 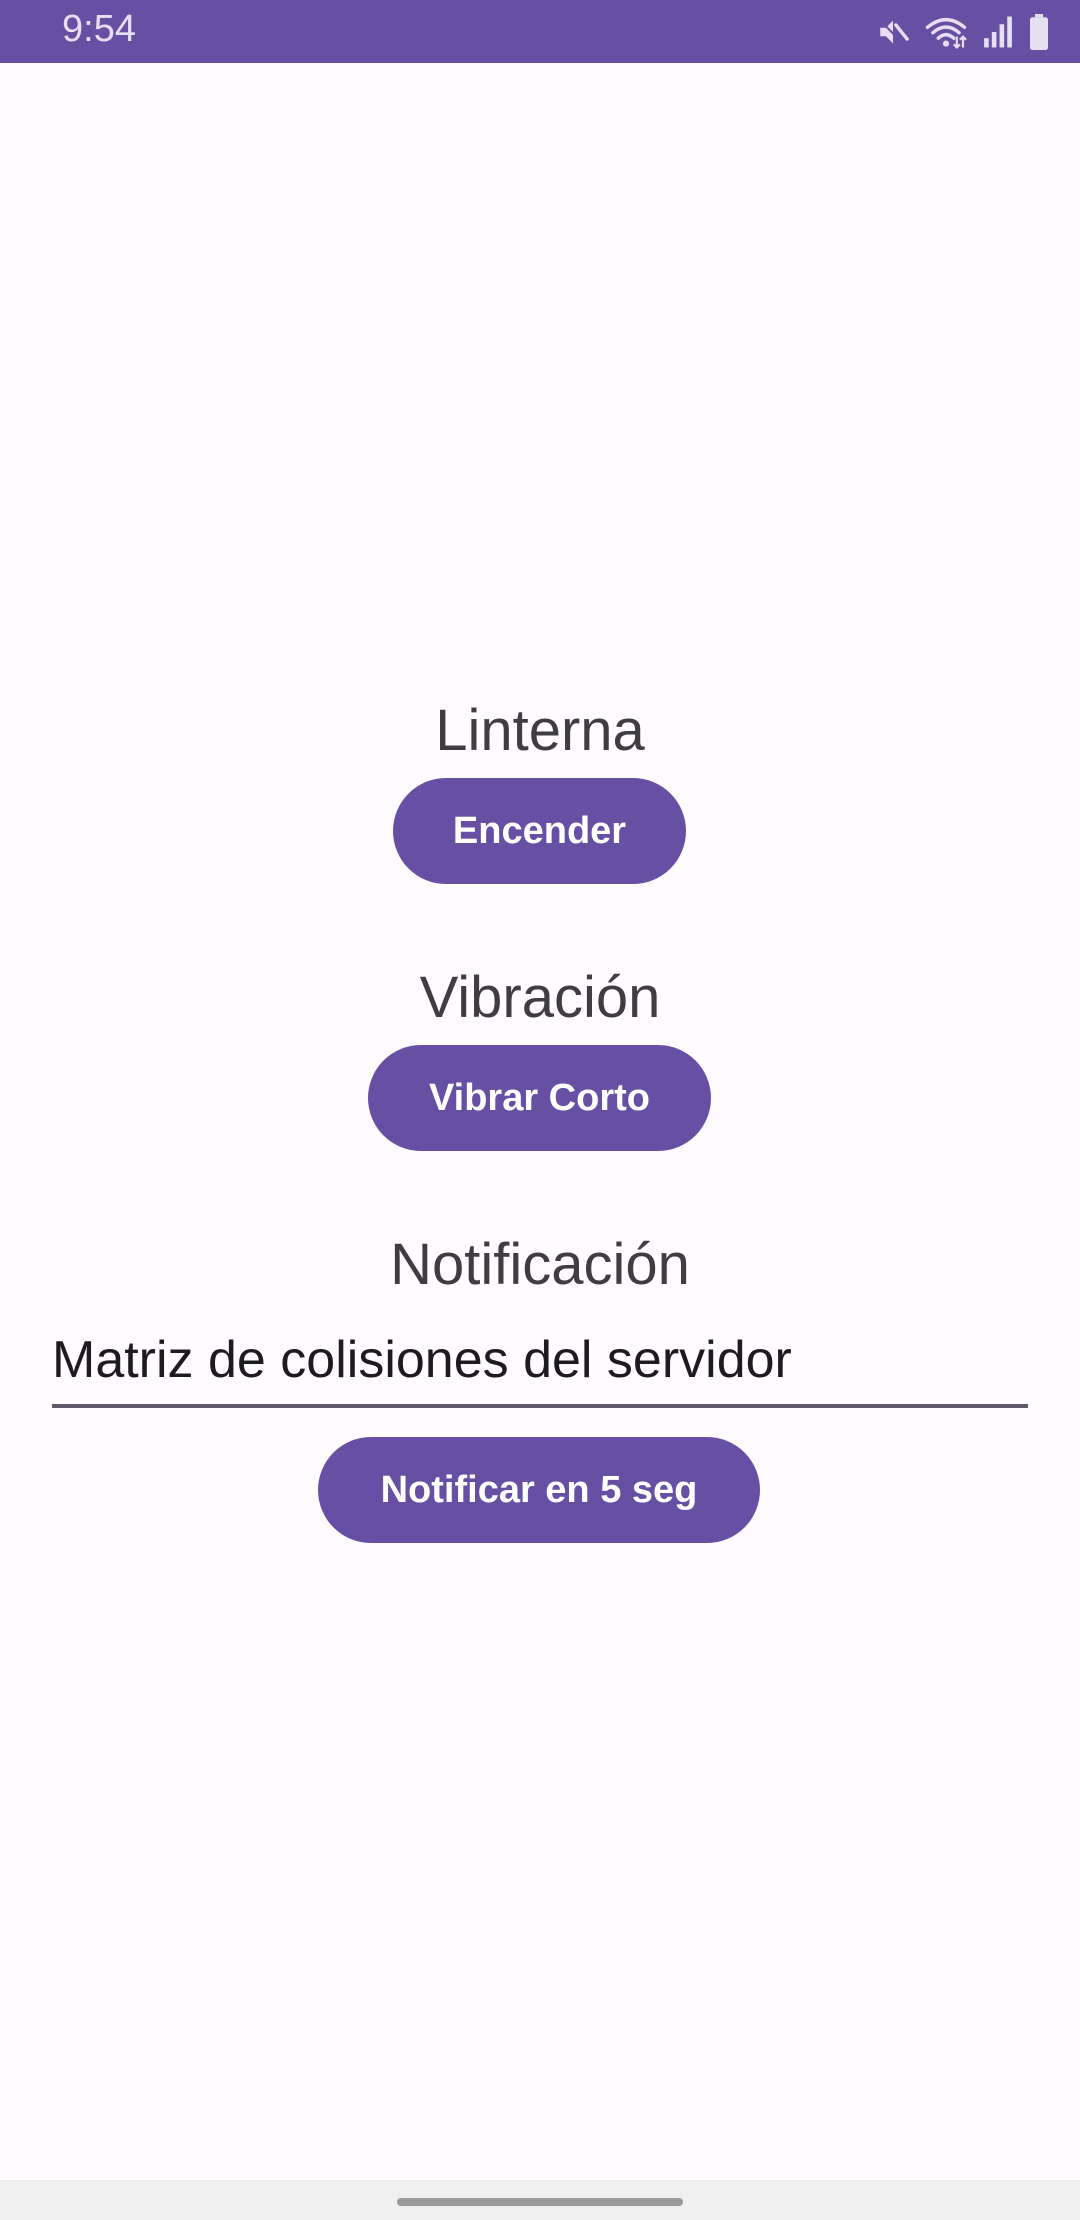 I want to click on vibration-title: Vibración, so click(x=540, y=997).